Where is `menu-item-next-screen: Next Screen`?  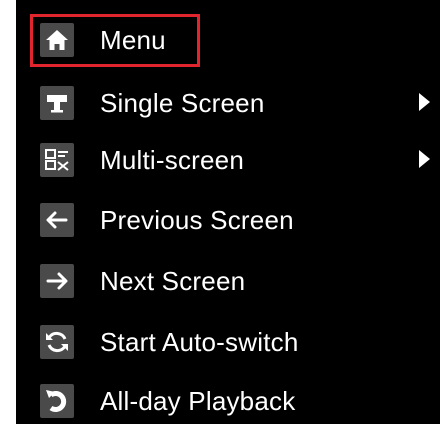 menu-item-next-screen: Next Screen is located at coordinates (228, 281).